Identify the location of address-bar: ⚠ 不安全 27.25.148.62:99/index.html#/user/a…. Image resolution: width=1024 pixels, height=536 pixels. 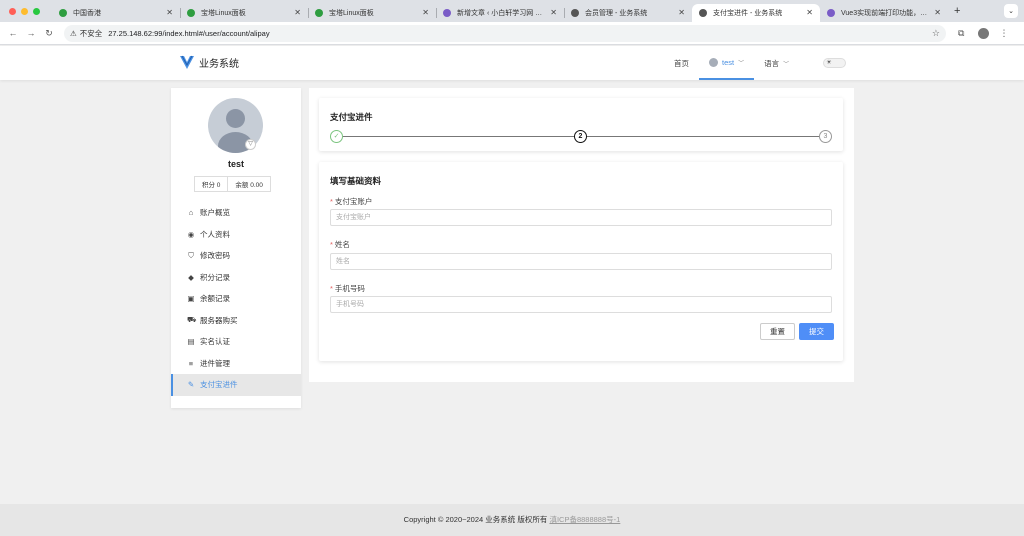
(505, 33).